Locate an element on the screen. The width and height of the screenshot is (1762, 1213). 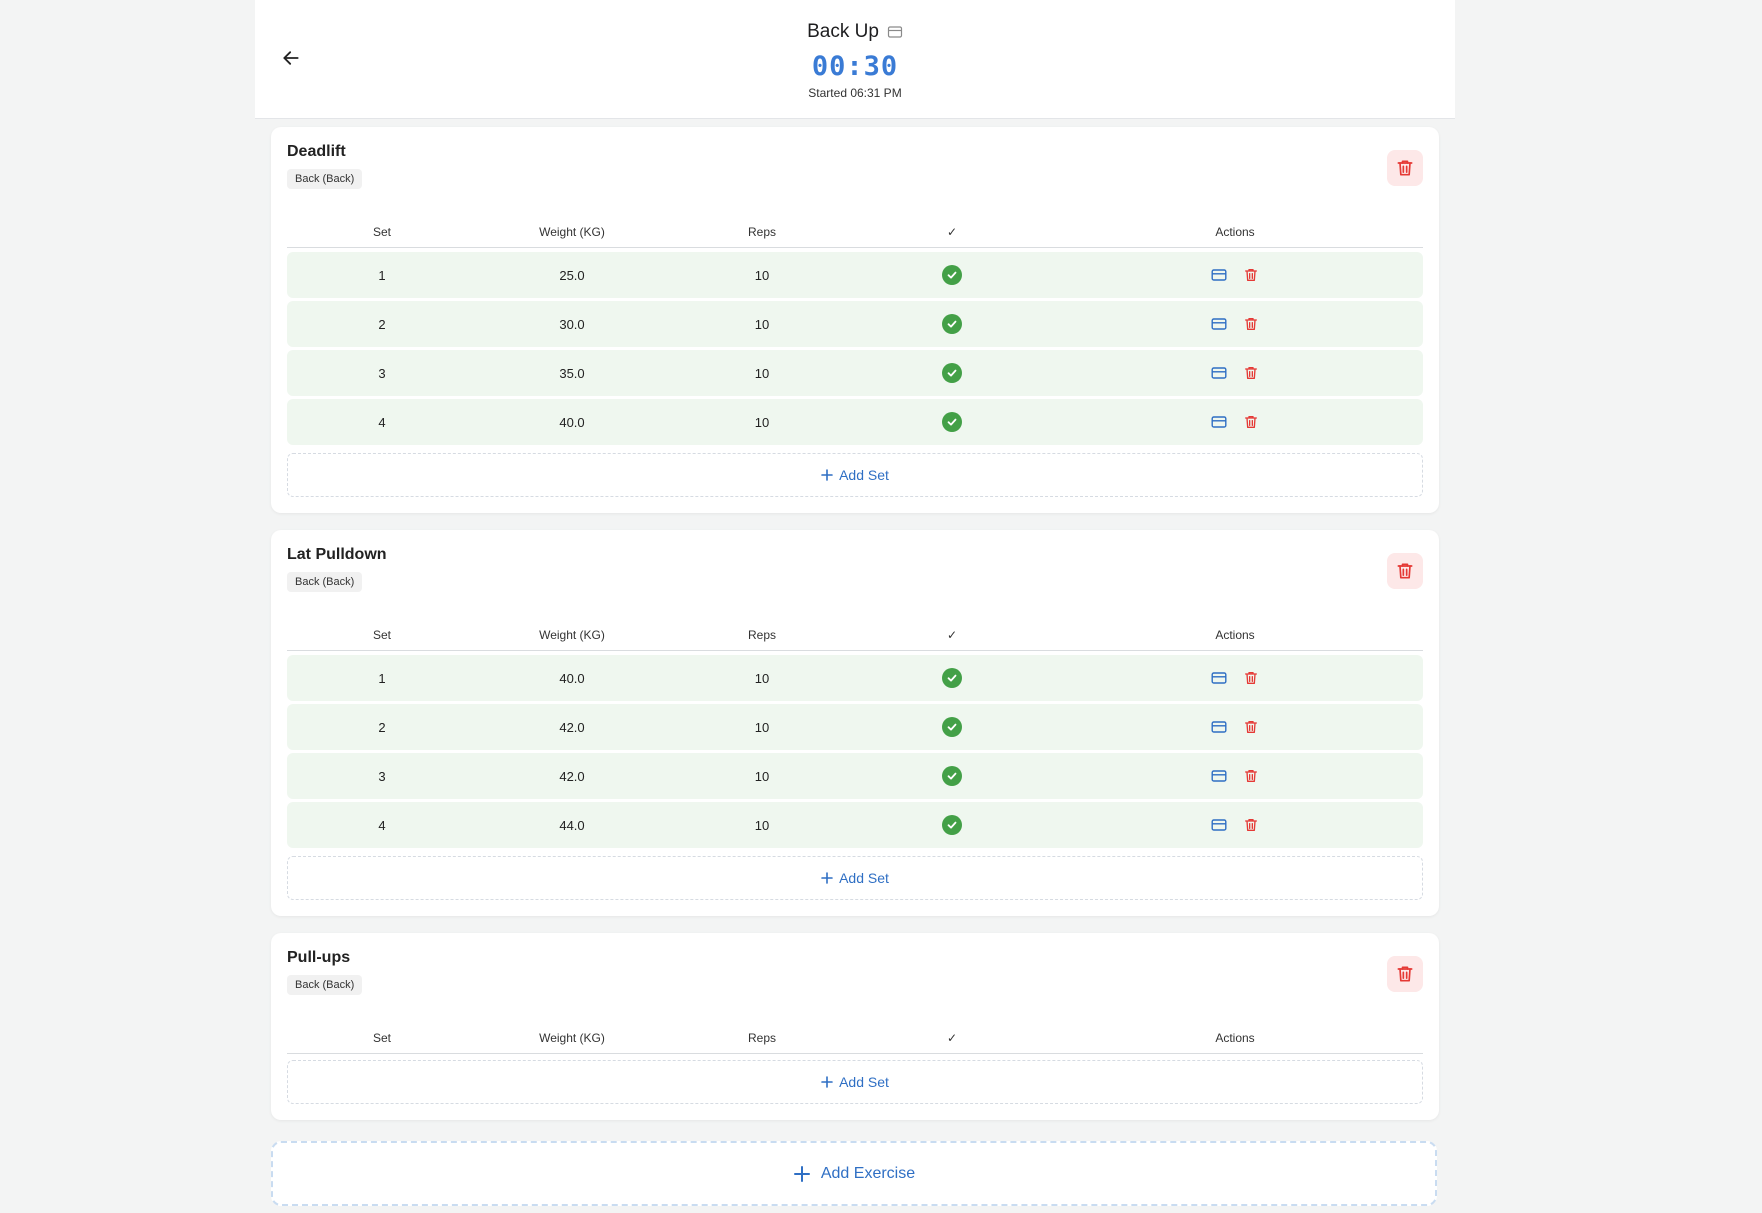
title-row: Back Up is located at coordinates (855, 32).